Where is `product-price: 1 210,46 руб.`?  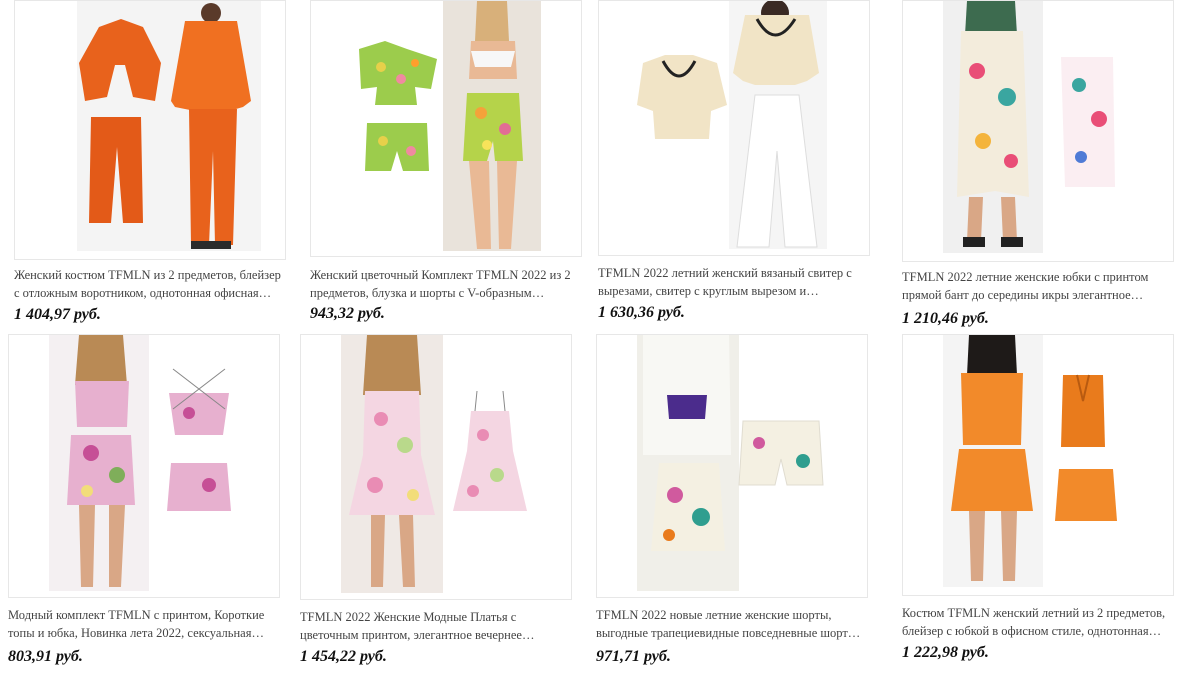 product-price: 1 210,46 руб. is located at coordinates (945, 318).